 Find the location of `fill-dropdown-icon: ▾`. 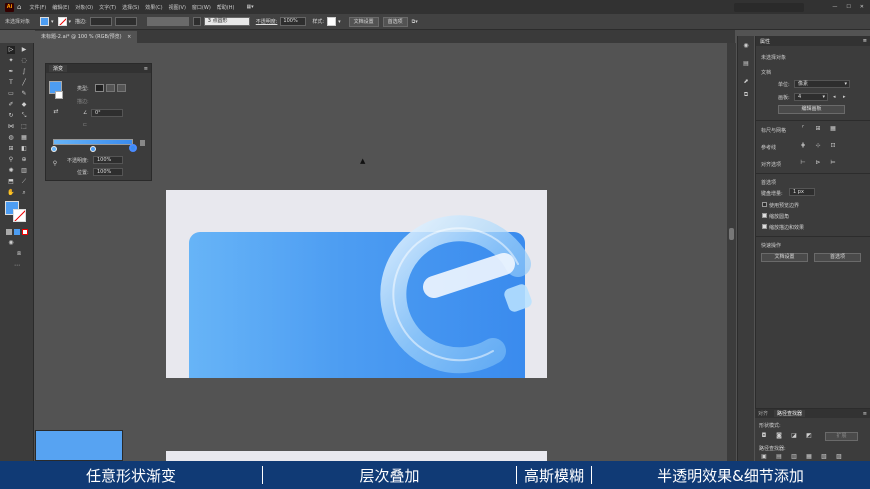

fill-dropdown-icon: ▾ is located at coordinates (52, 22).